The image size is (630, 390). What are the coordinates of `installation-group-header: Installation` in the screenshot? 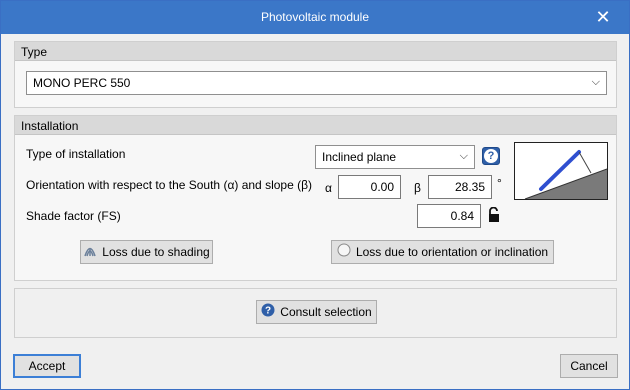 It's located at (315, 125).